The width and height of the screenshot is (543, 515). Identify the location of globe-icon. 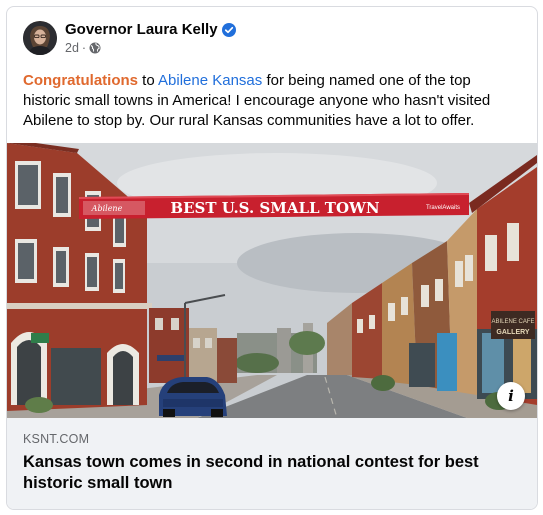
(95, 48).